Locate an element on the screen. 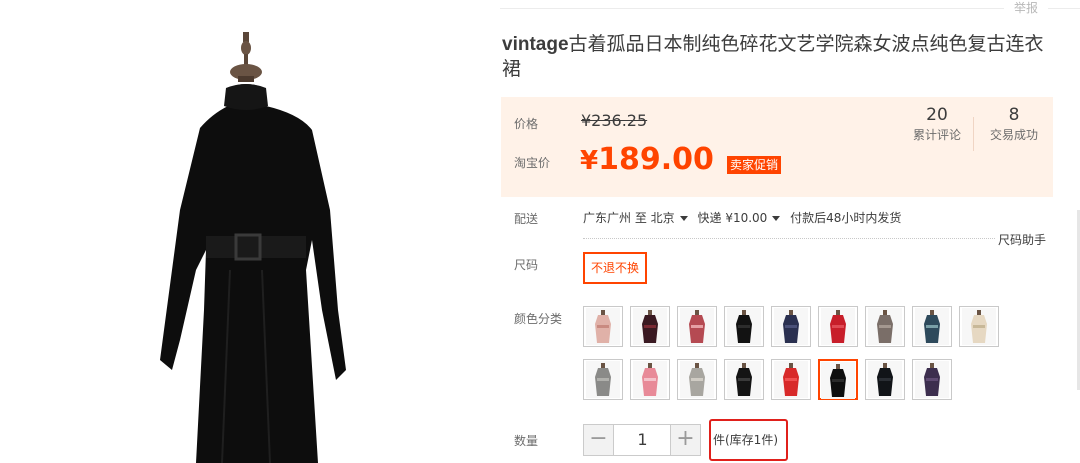 This screenshot has height=463, width=1080. quantity-input is located at coordinates (642, 440).